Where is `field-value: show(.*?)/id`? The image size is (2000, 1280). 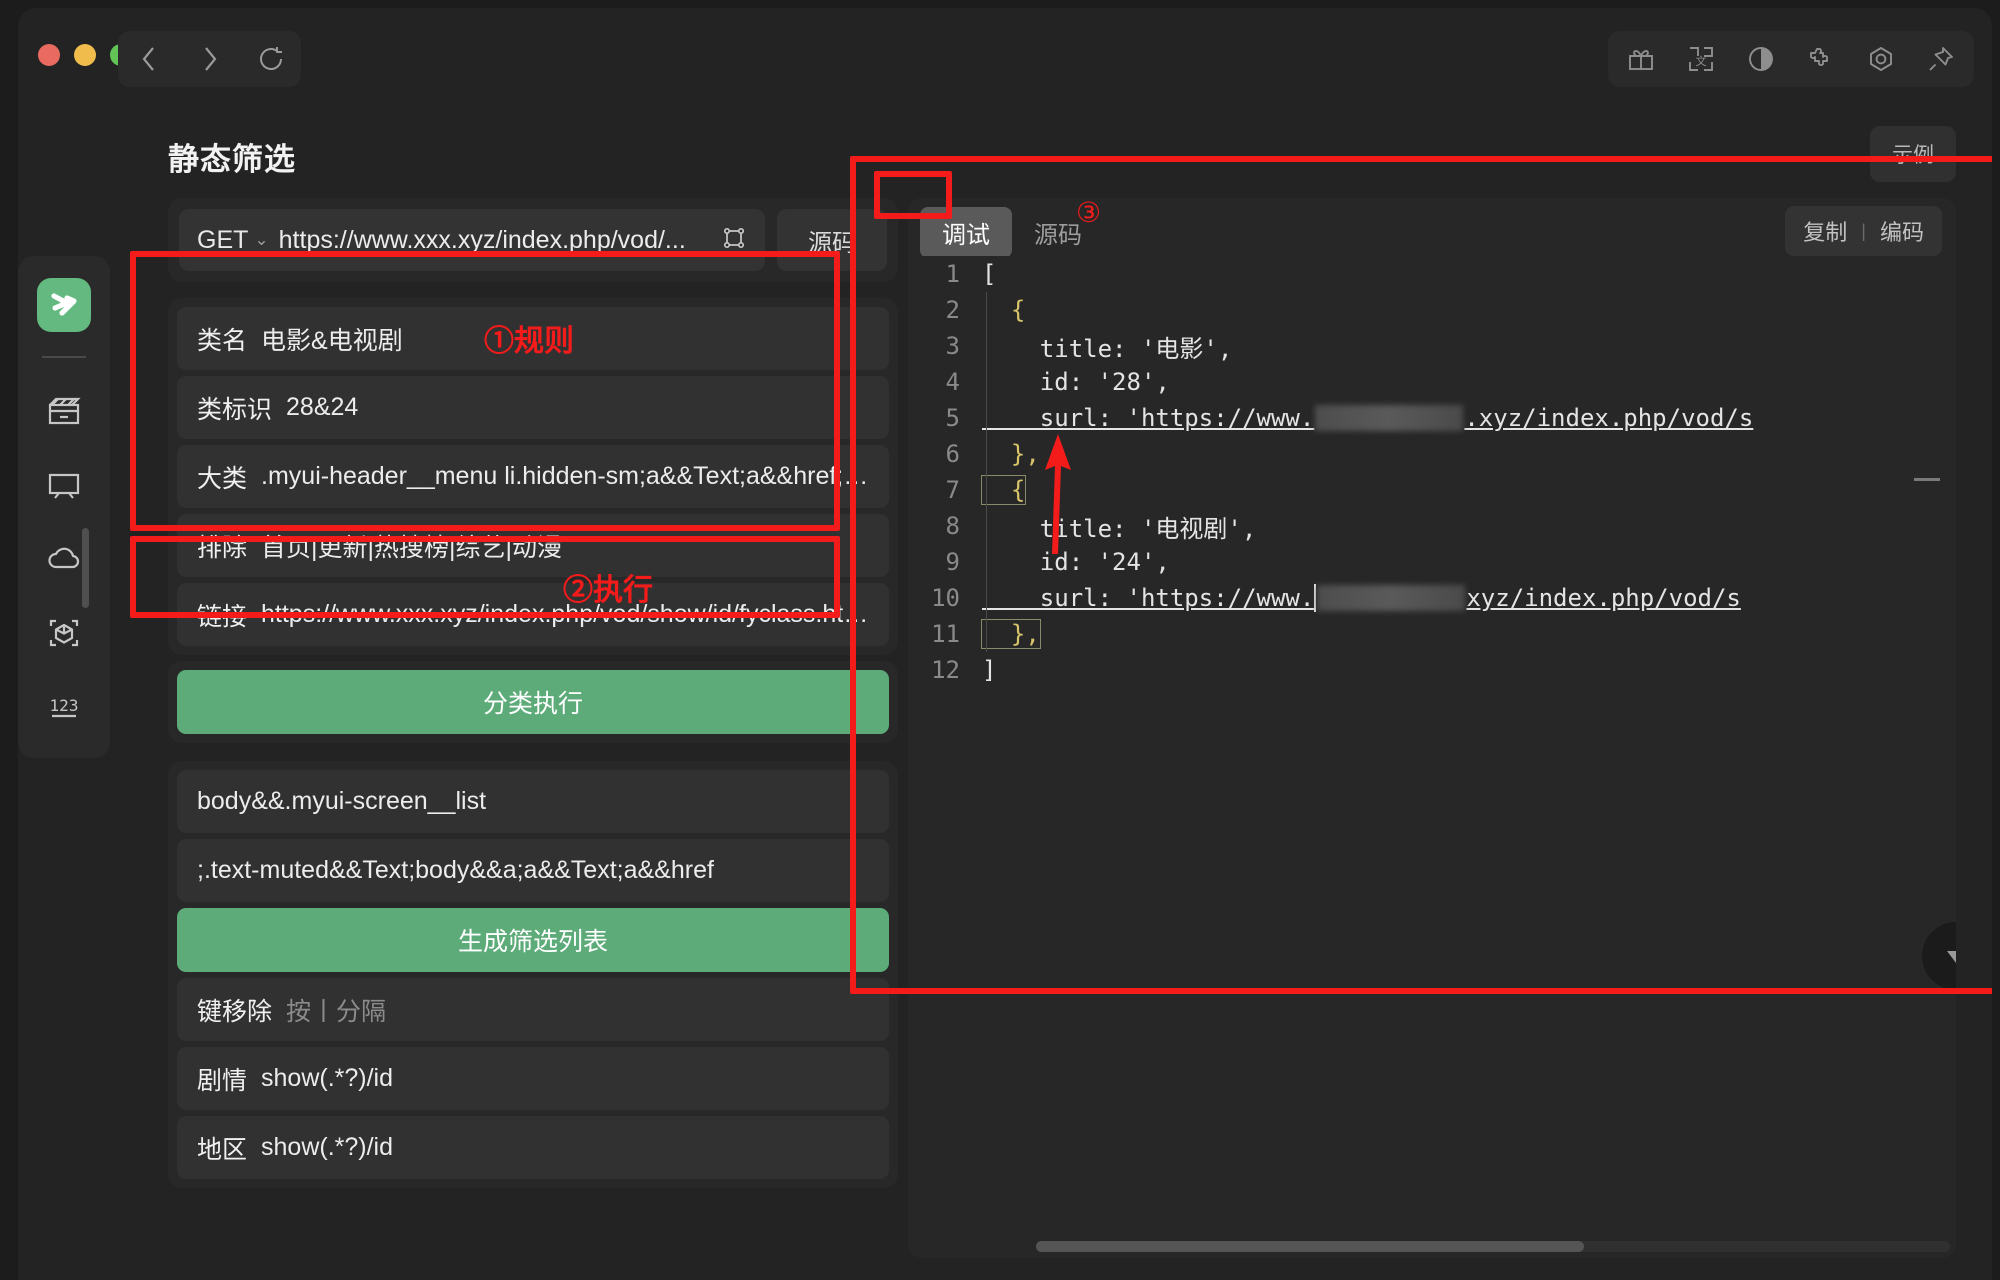
field-value: show(.*?)/id is located at coordinates (327, 1078).